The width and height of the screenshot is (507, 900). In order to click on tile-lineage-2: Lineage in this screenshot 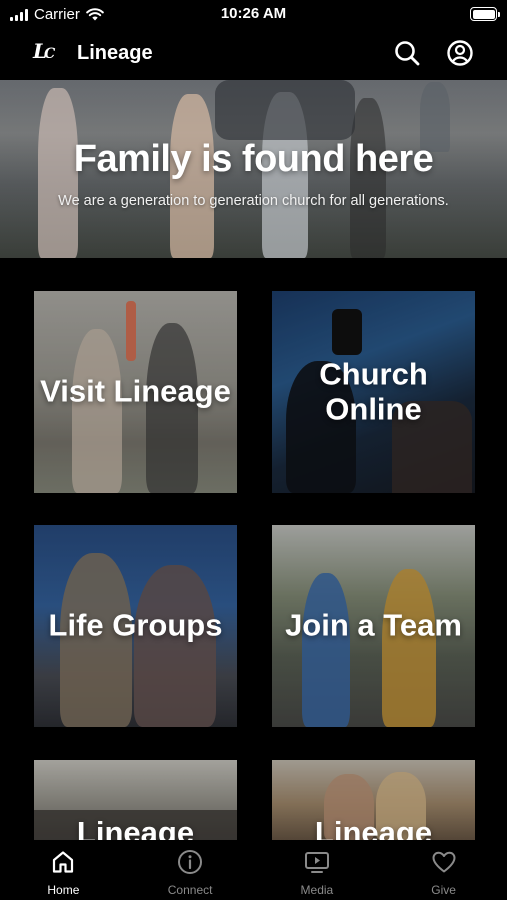, I will do `click(373, 800)`.